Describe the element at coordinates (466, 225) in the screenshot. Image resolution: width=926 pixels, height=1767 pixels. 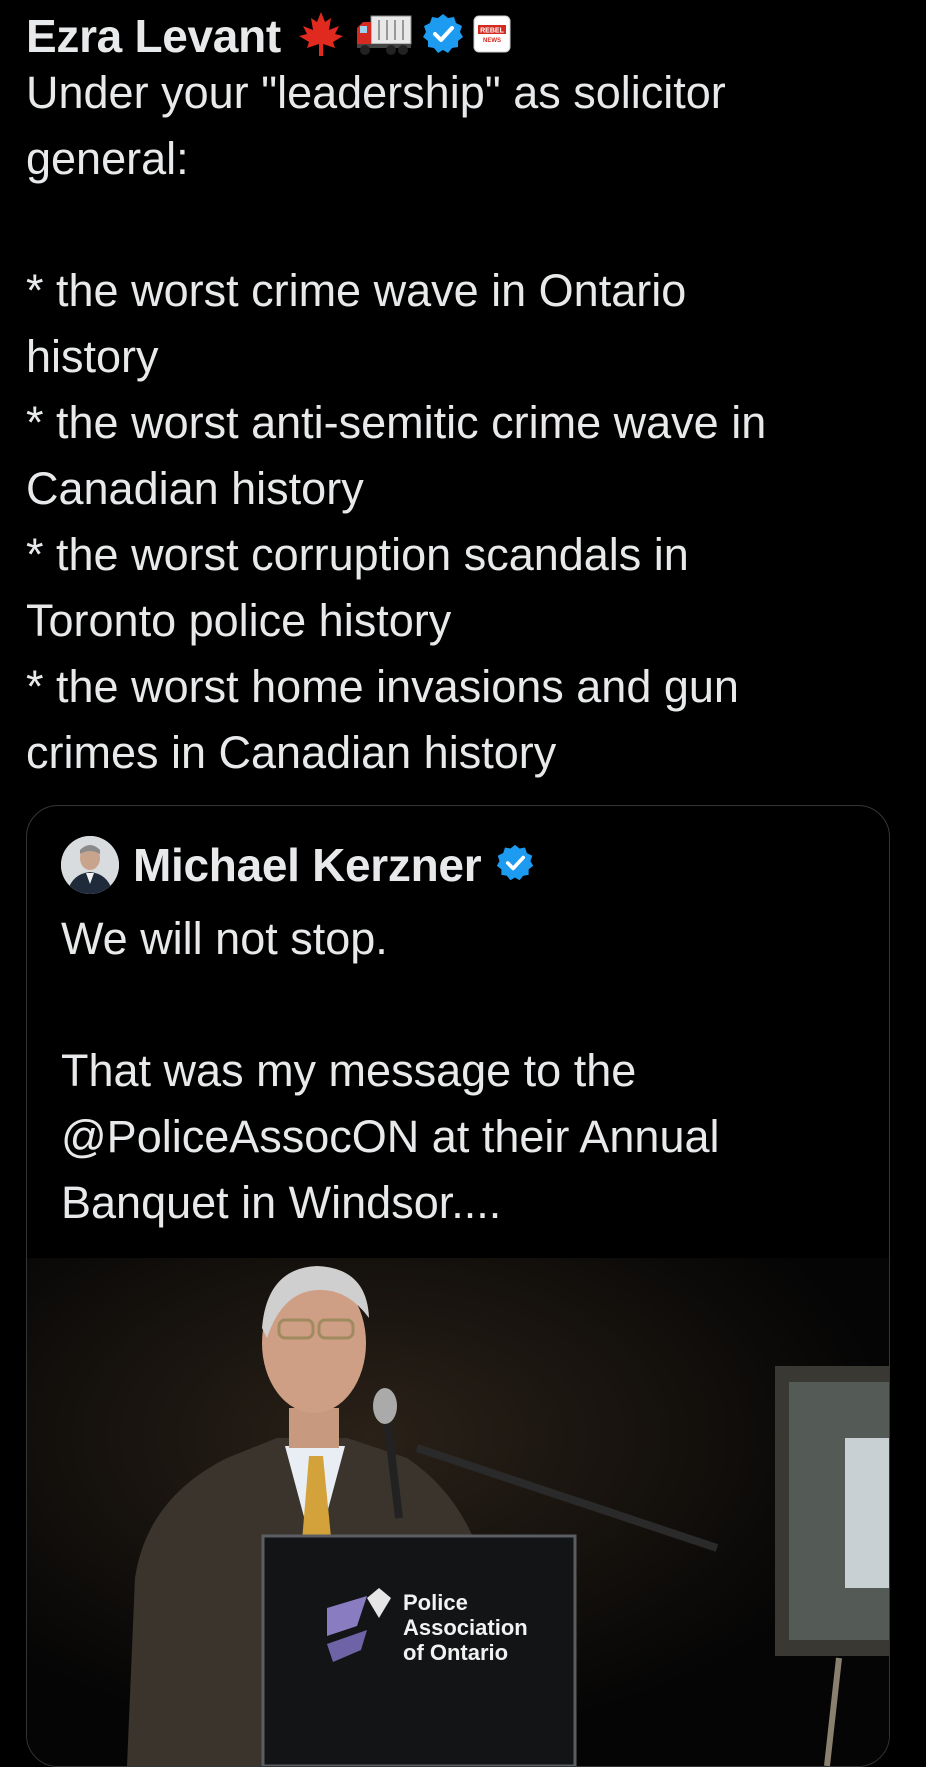
I see `tweet-text-line` at that location.